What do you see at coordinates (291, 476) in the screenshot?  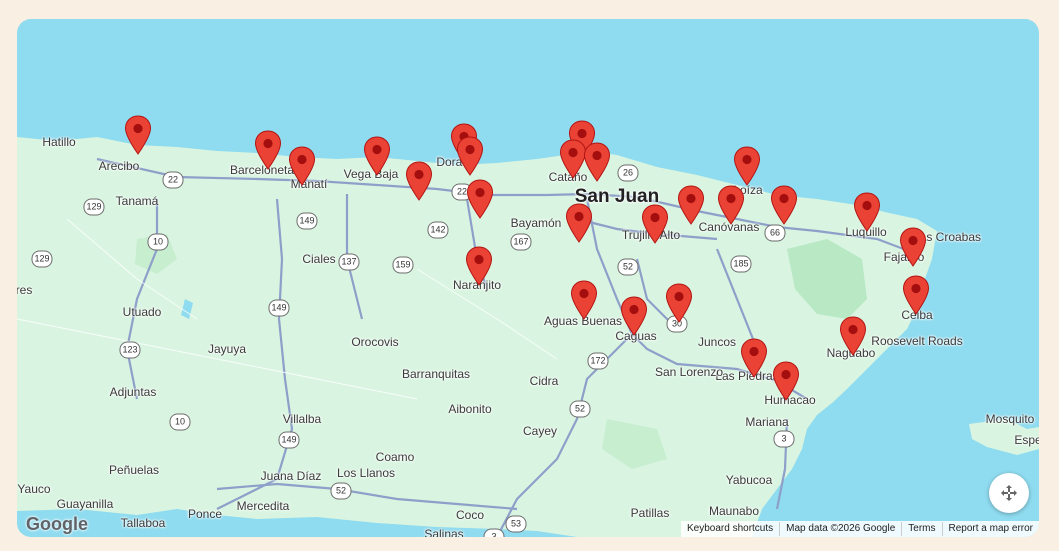 I see `place-label: Juana Díaz` at bounding box center [291, 476].